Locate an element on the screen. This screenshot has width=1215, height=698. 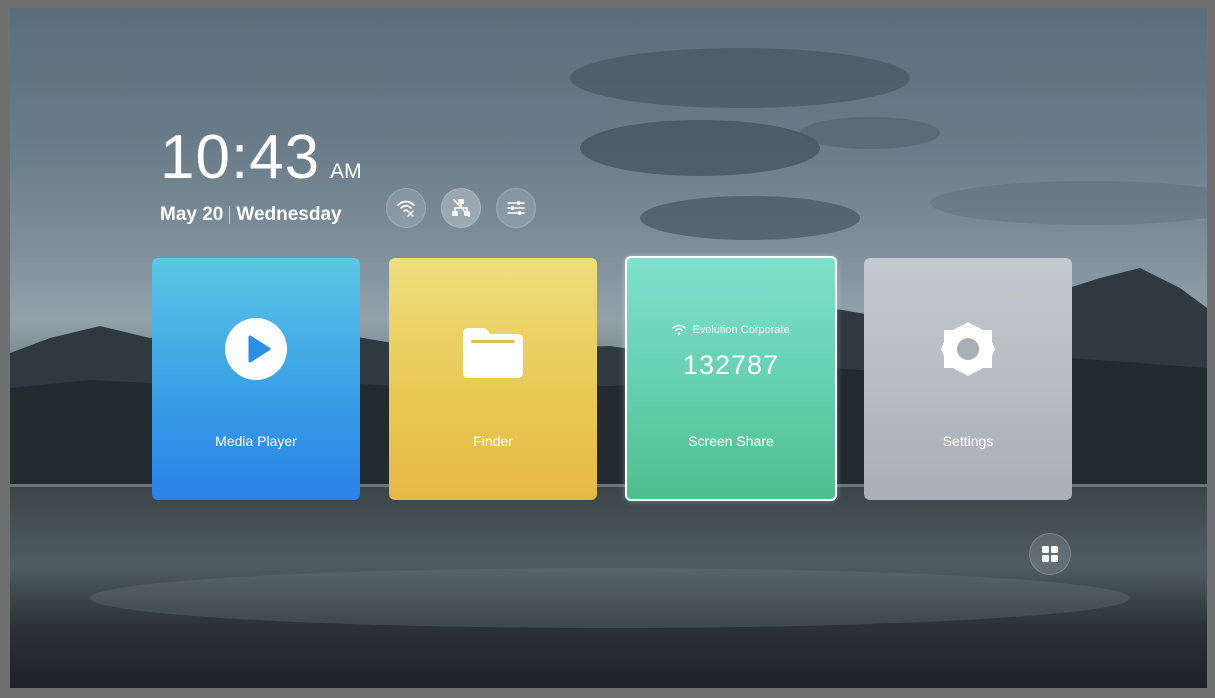
clock-time: 10:43 is located at coordinates (240, 157).